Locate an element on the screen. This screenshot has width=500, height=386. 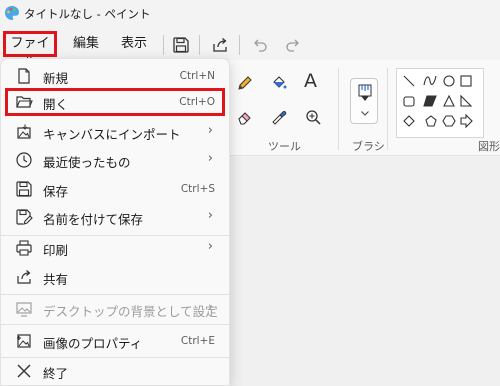
chevron-down-icon is located at coordinates (365, 113).